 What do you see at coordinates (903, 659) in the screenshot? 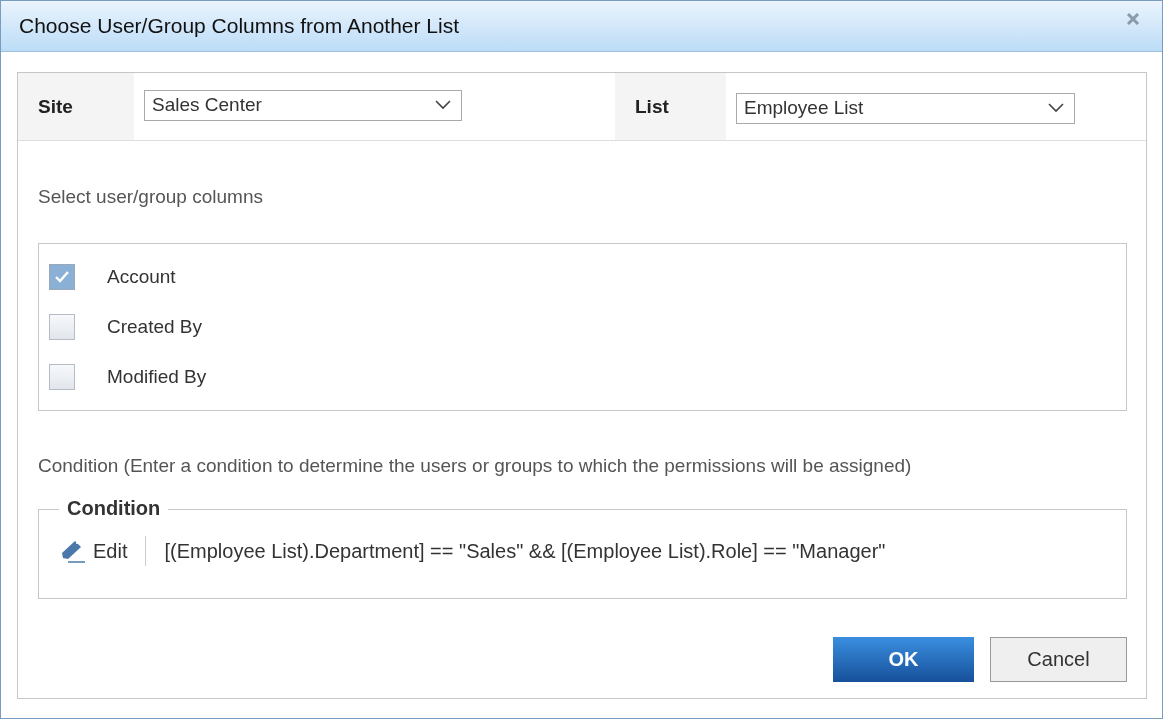
I see `ok-button: OK` at bounding box center [903, 659].